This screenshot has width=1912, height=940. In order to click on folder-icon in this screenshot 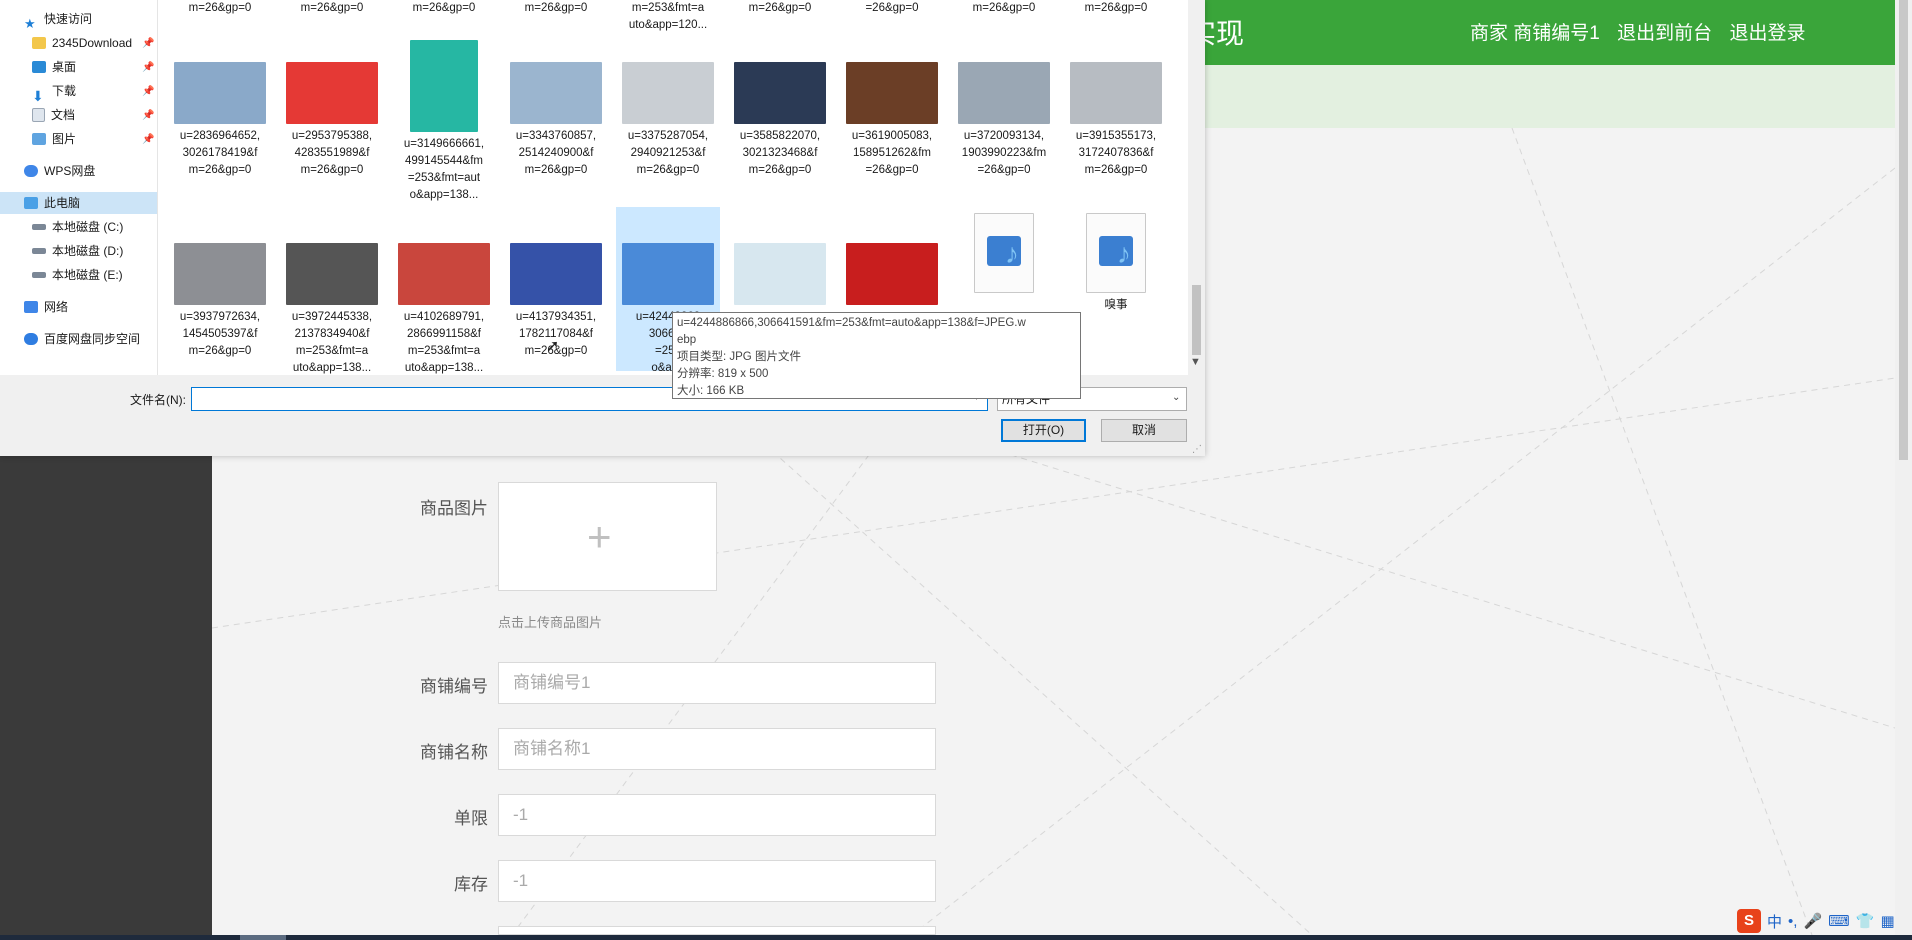, I will do `click(39, 43)`.